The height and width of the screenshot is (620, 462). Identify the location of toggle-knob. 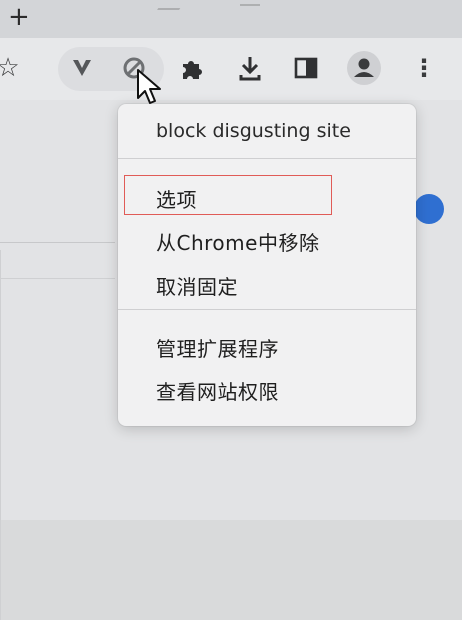
(429, 209).